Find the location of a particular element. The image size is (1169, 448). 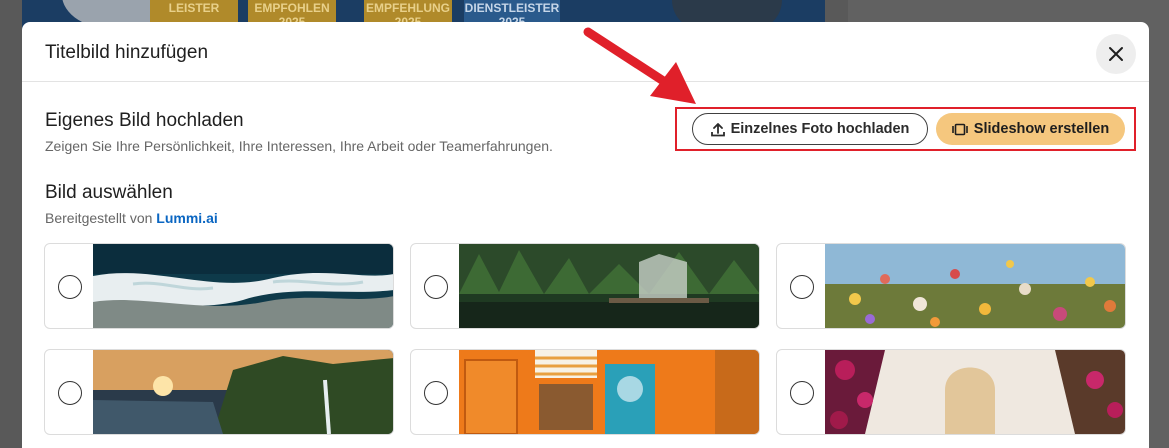

image-thumbnail-white-arch is located at coordinates (975, 392).